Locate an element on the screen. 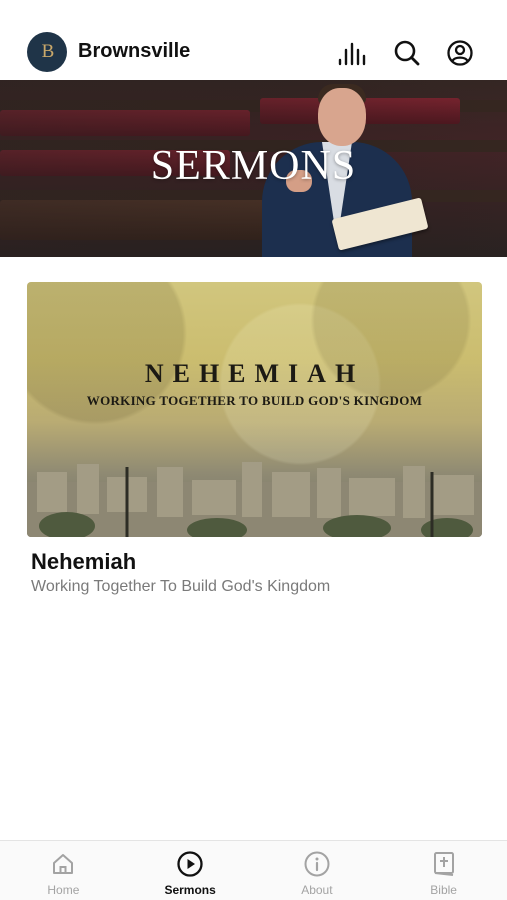  hero-title: SERMONS is located at coordinates (253, 166).